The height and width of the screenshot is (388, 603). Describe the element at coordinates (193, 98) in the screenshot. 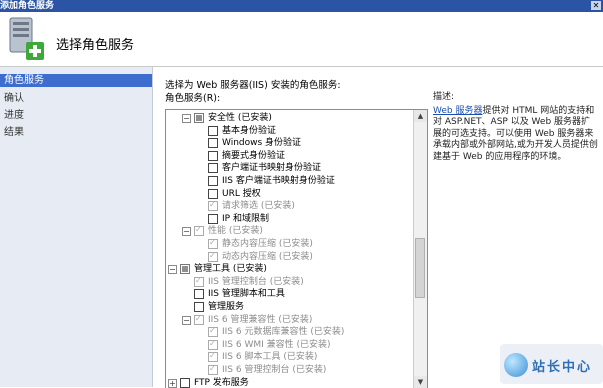

I see `role-services-label: 角色服务(R):` at that location.